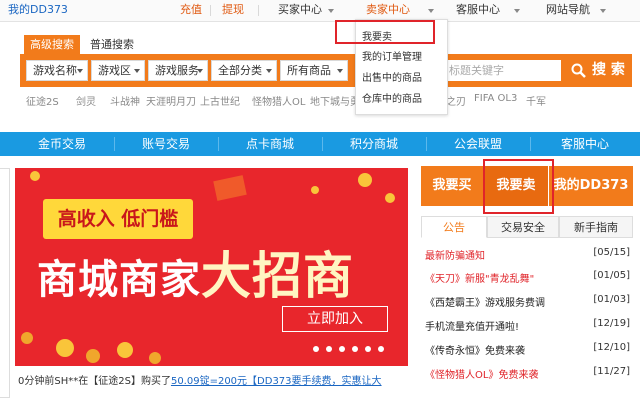  What do you see at coordinates (611, 299) in the screenshot?
I see `notice-date: [01/03]` at bounding box center [611, 299].